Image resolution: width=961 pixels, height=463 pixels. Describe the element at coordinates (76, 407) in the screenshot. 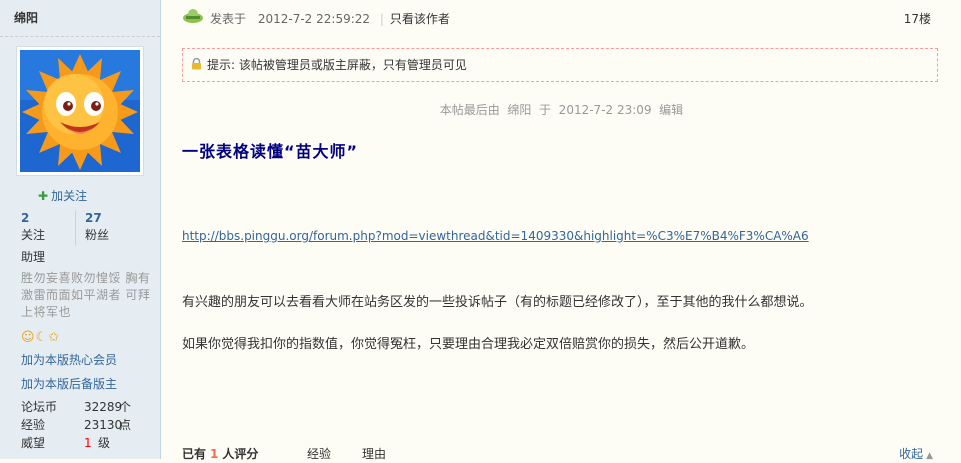

I see `stat-row-coins: 论坛币 32289 个` at that location.